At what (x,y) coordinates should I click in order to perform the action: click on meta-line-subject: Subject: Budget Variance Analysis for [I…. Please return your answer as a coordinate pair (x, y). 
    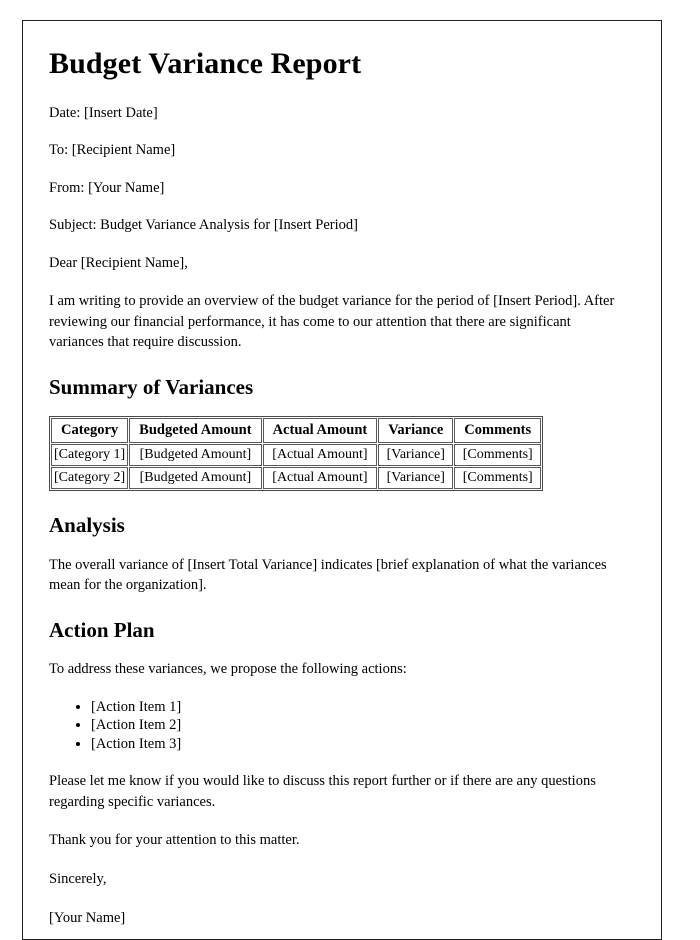
    Looking at the image, I should click on (203, 225).